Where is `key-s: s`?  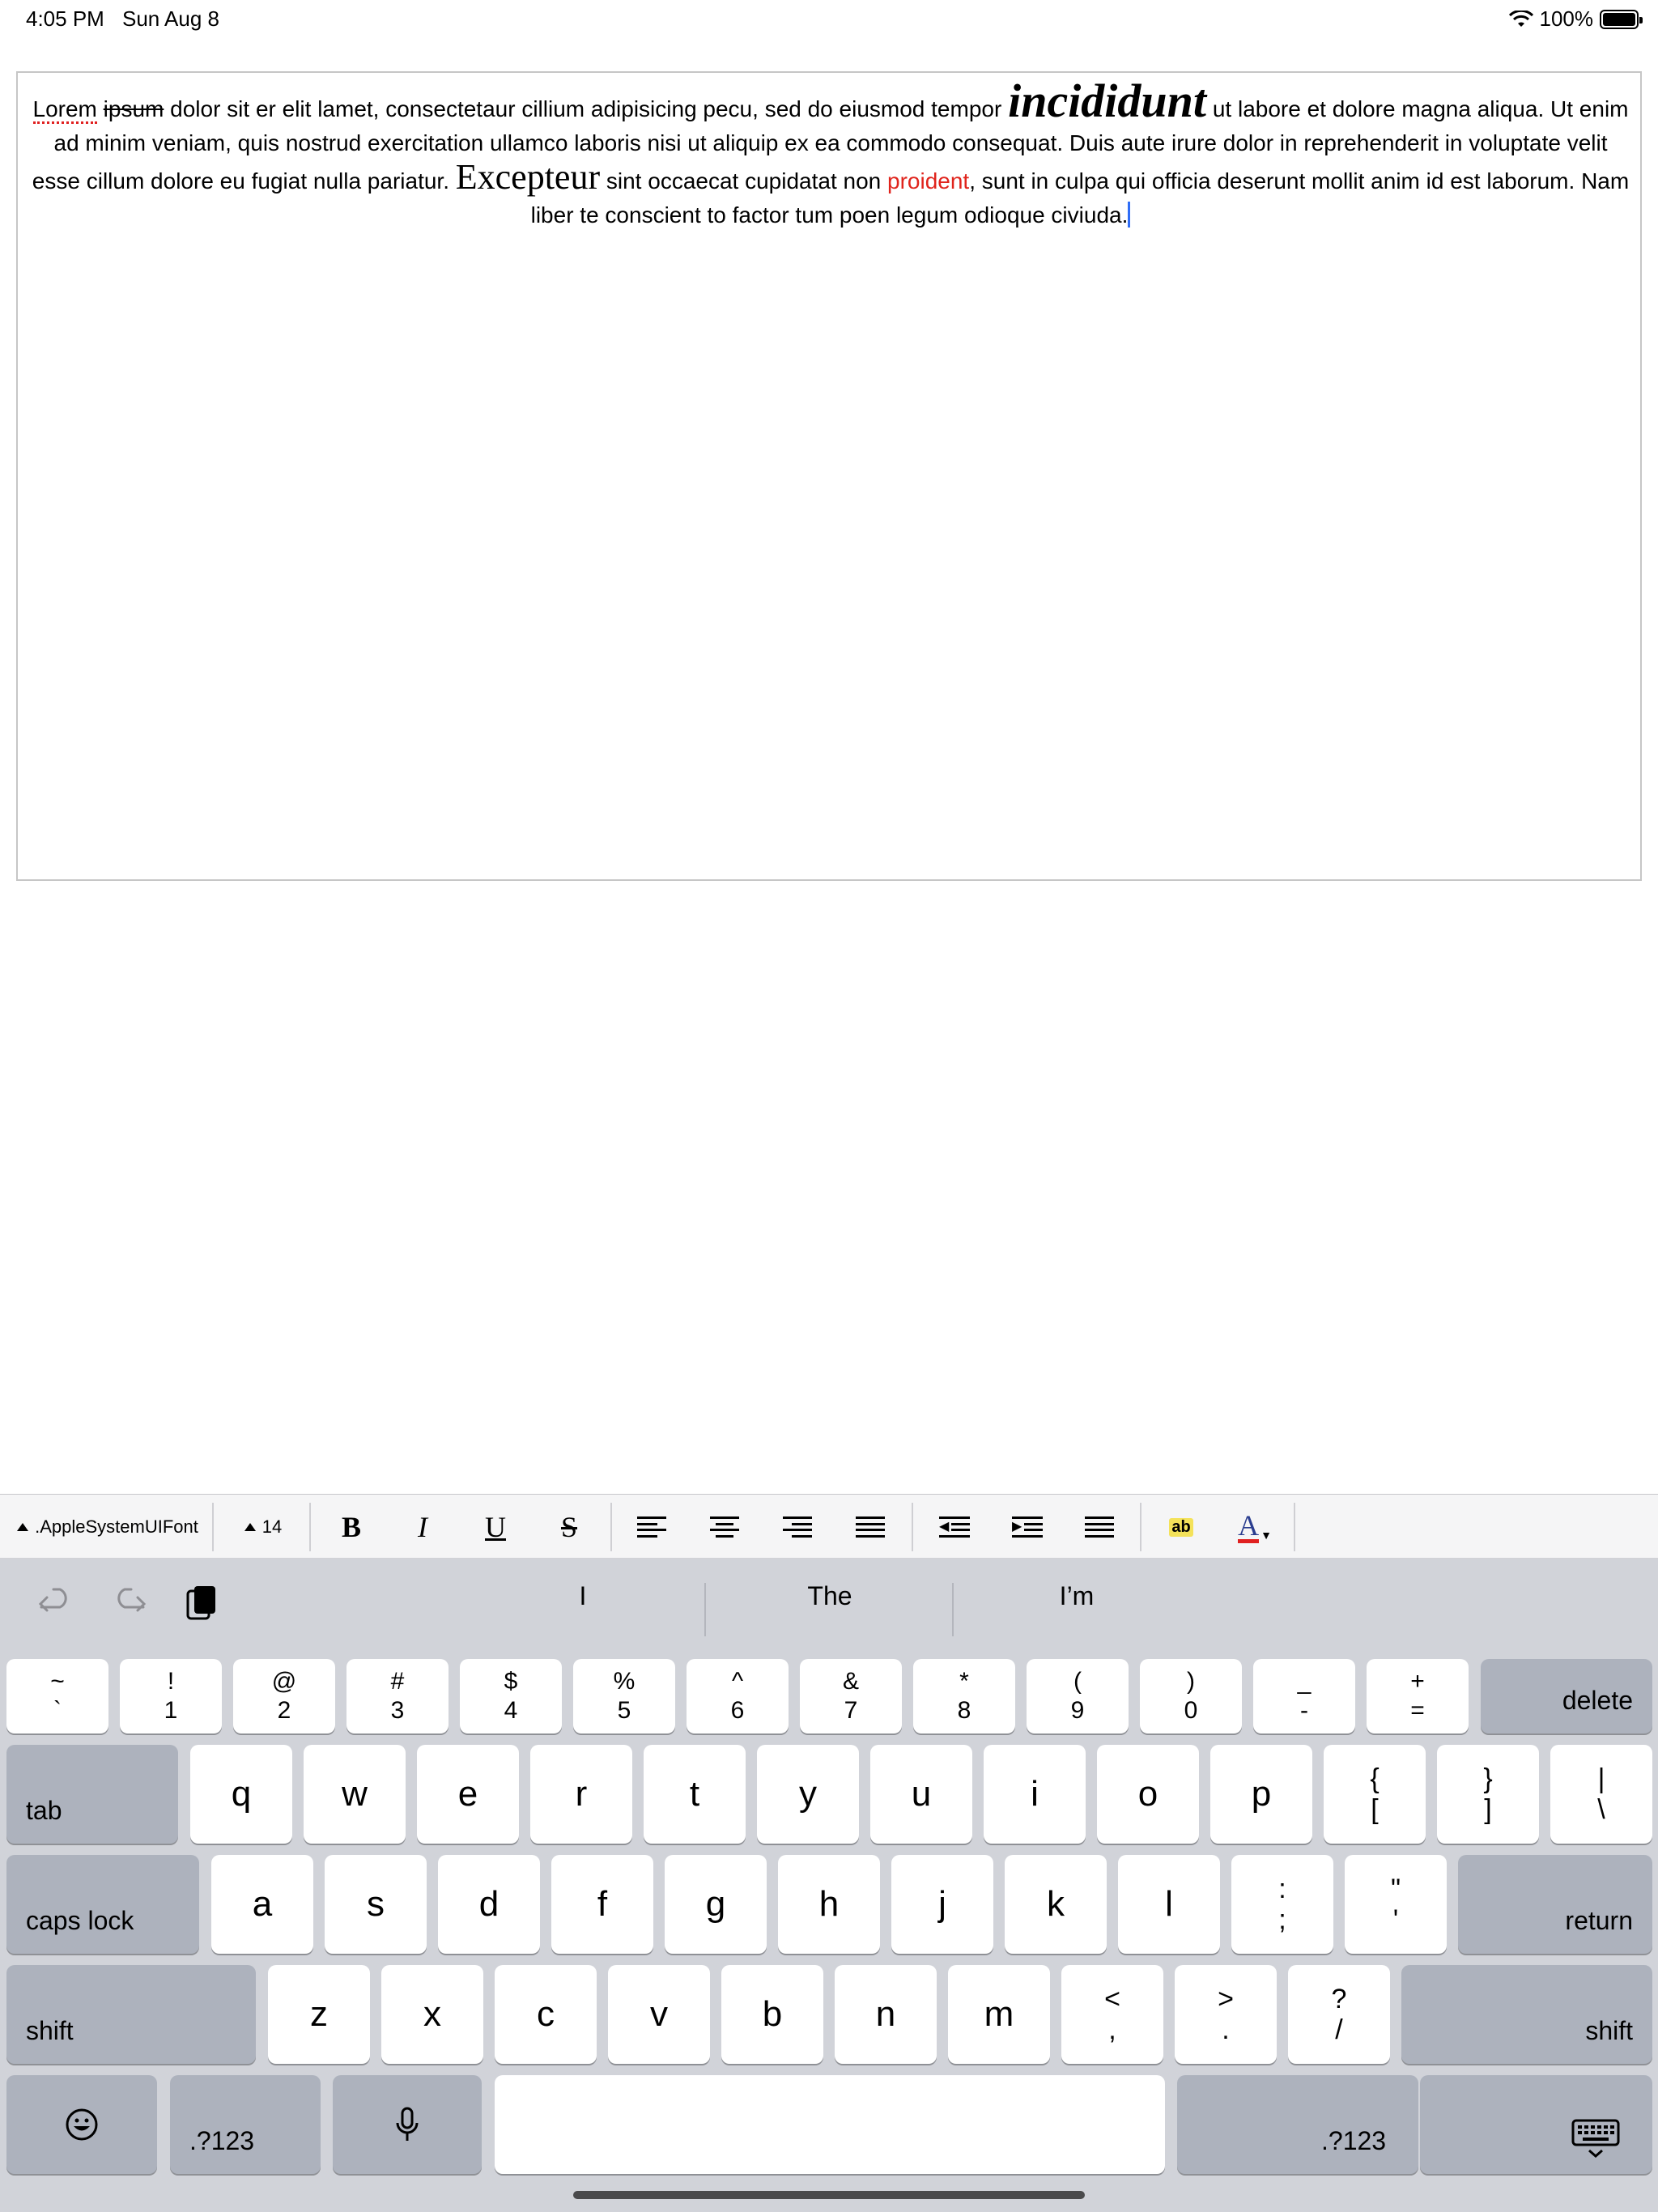 key-s: s is located at coordinates (376, 1905).